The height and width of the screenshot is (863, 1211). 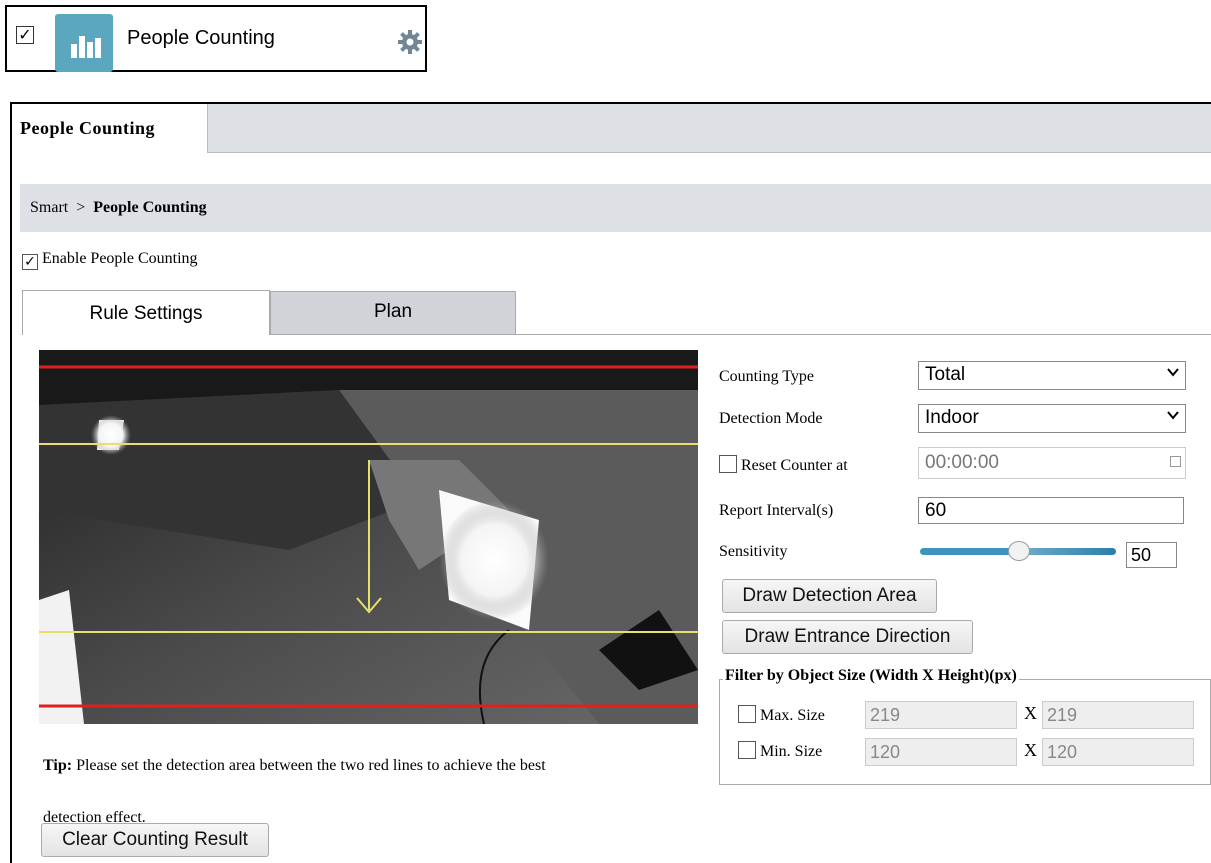 What do you see at coordinates (120, 258) in the screenshot?
I see `enable-people-counting-label: Enable People Counting` at bounding box center [120, 258].